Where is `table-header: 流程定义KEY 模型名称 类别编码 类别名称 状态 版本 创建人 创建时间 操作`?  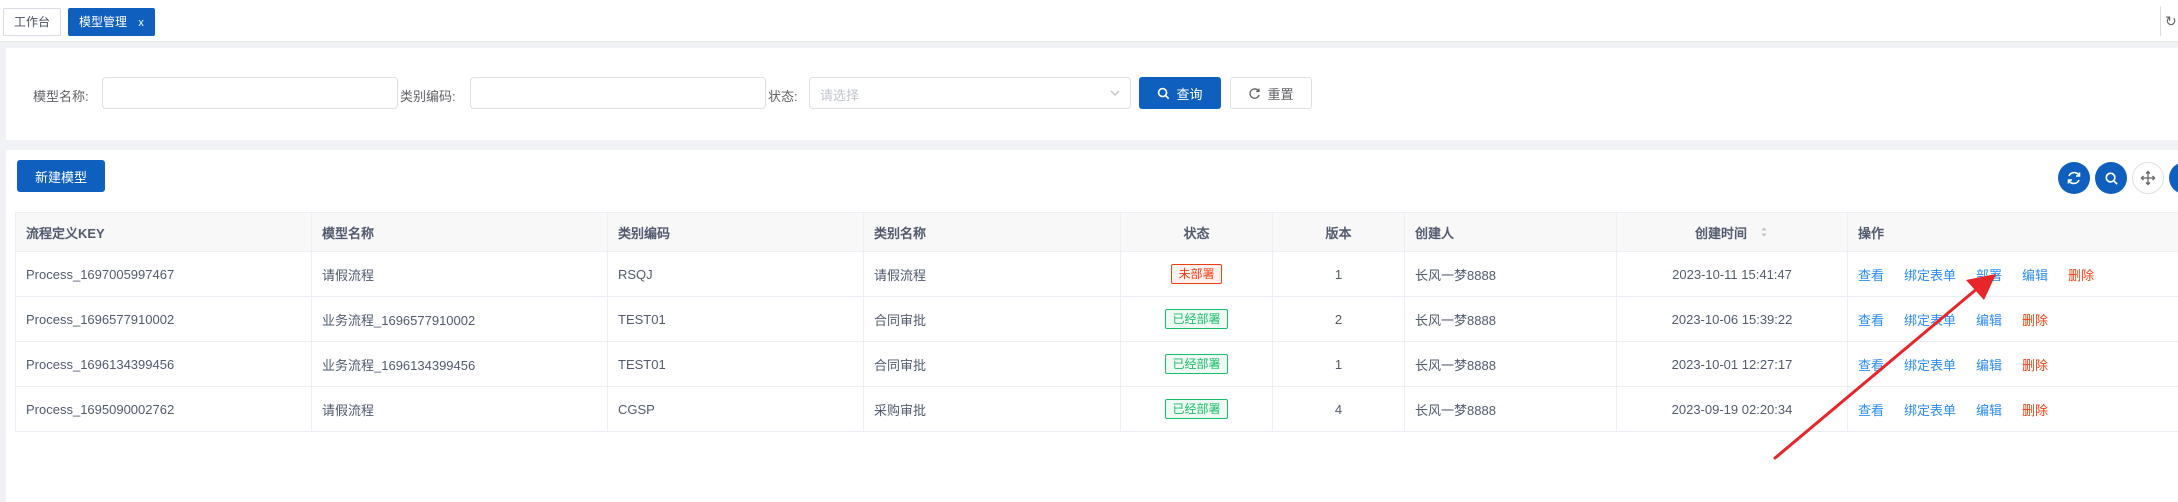 table-header: 流程定义KEY 模型名称 类别编码 类别名称 状态 版本 创建人 创建时间 操作 is located at coordinates (1097, 232).